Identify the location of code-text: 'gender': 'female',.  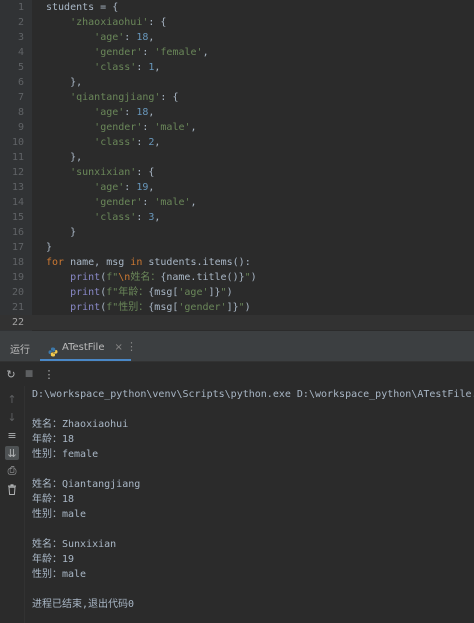
(127, 52).